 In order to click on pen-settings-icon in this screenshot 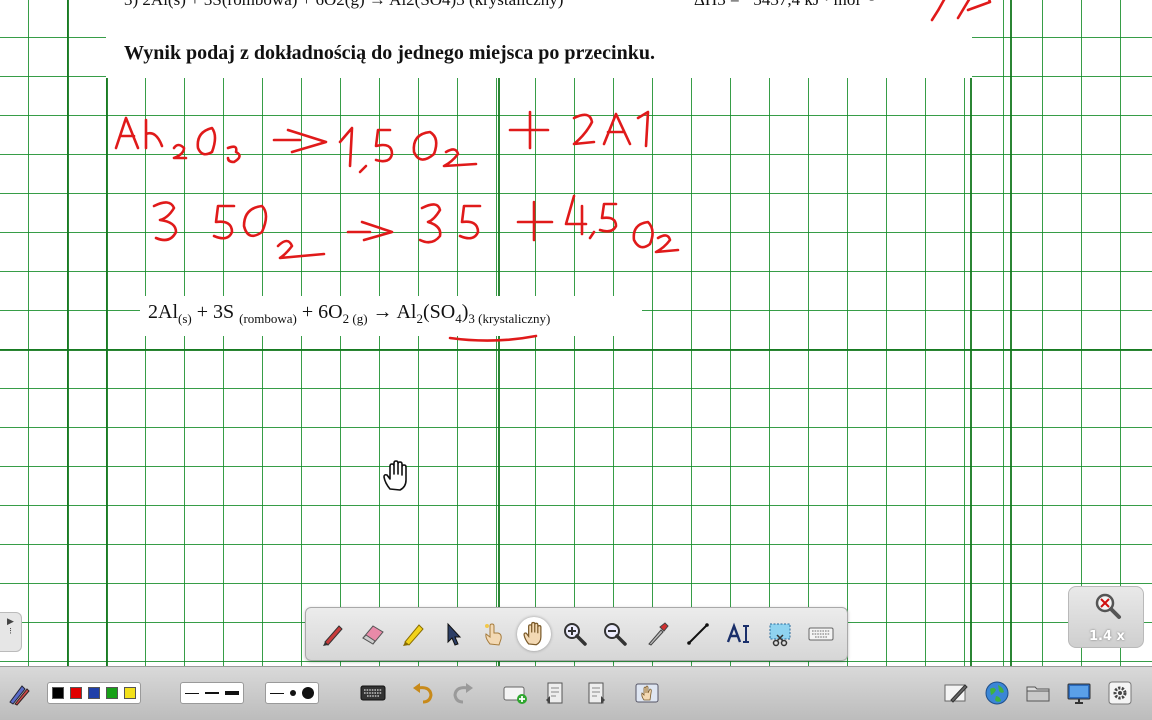, I will do `click(19, 695)`.